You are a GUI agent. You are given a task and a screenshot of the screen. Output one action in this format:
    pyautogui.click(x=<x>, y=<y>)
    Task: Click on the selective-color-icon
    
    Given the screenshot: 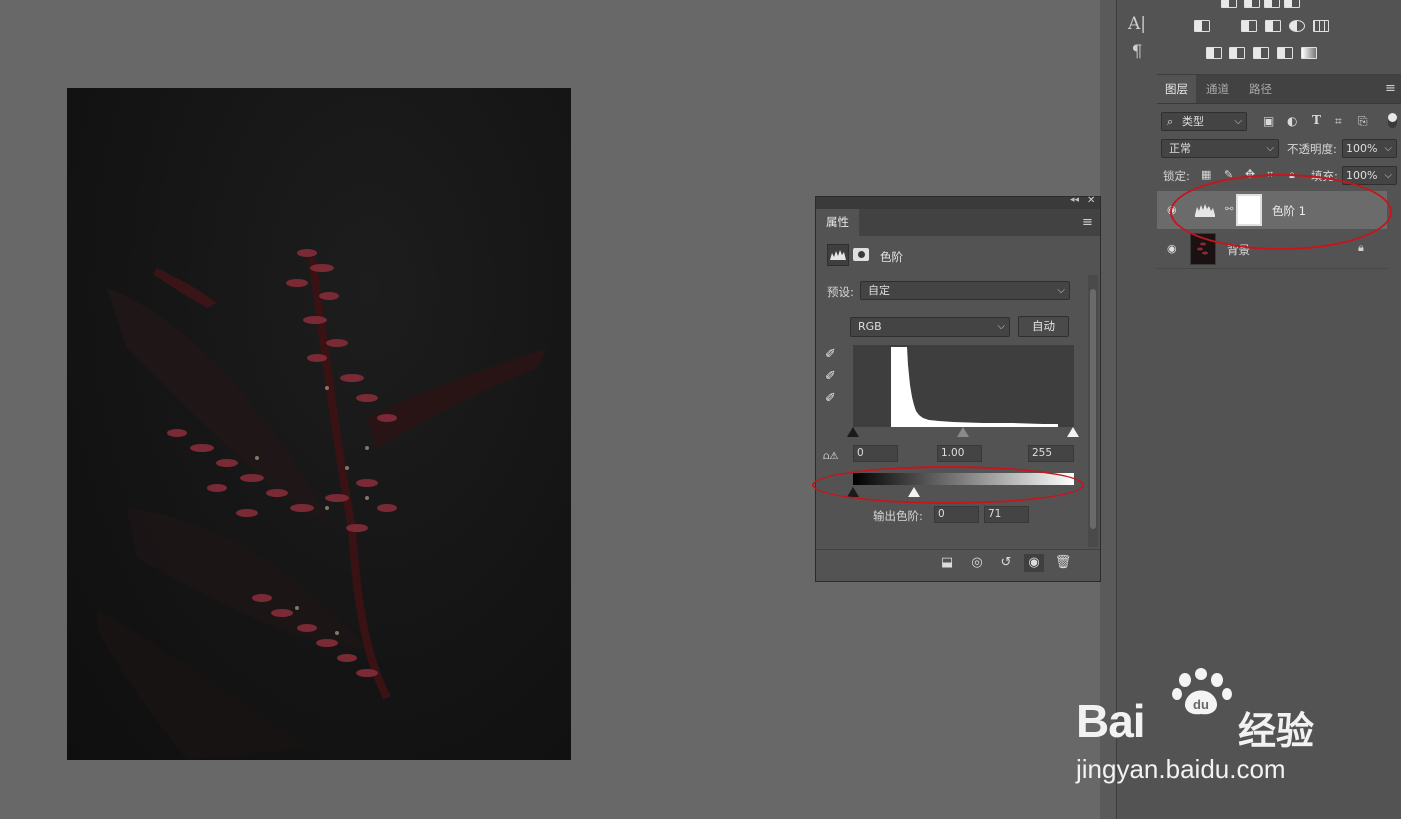 What is the action you would take?
    pyautogui.click(x=1285, y=53)
    